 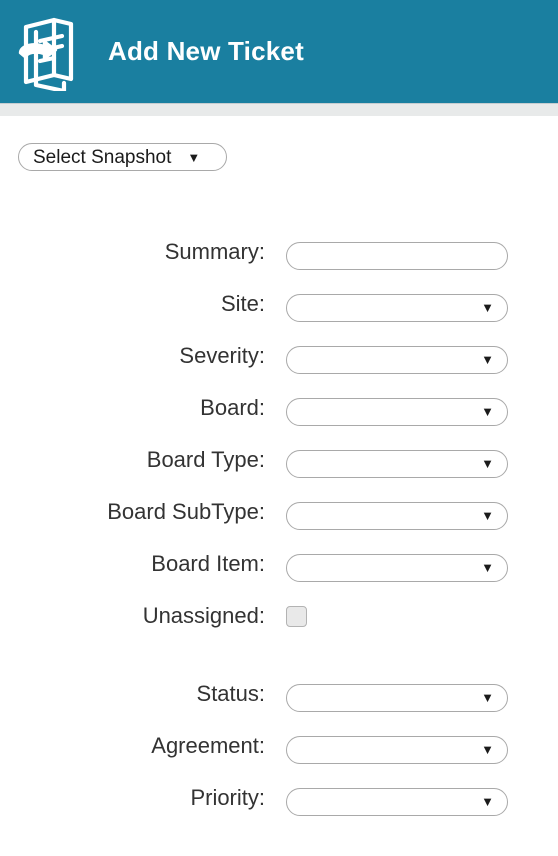 What do you see at coordinates (279, 522) in the screenshot?
I see `form-row-board-subtype: Board SubType: ▼` at bounding box center [279, 522].